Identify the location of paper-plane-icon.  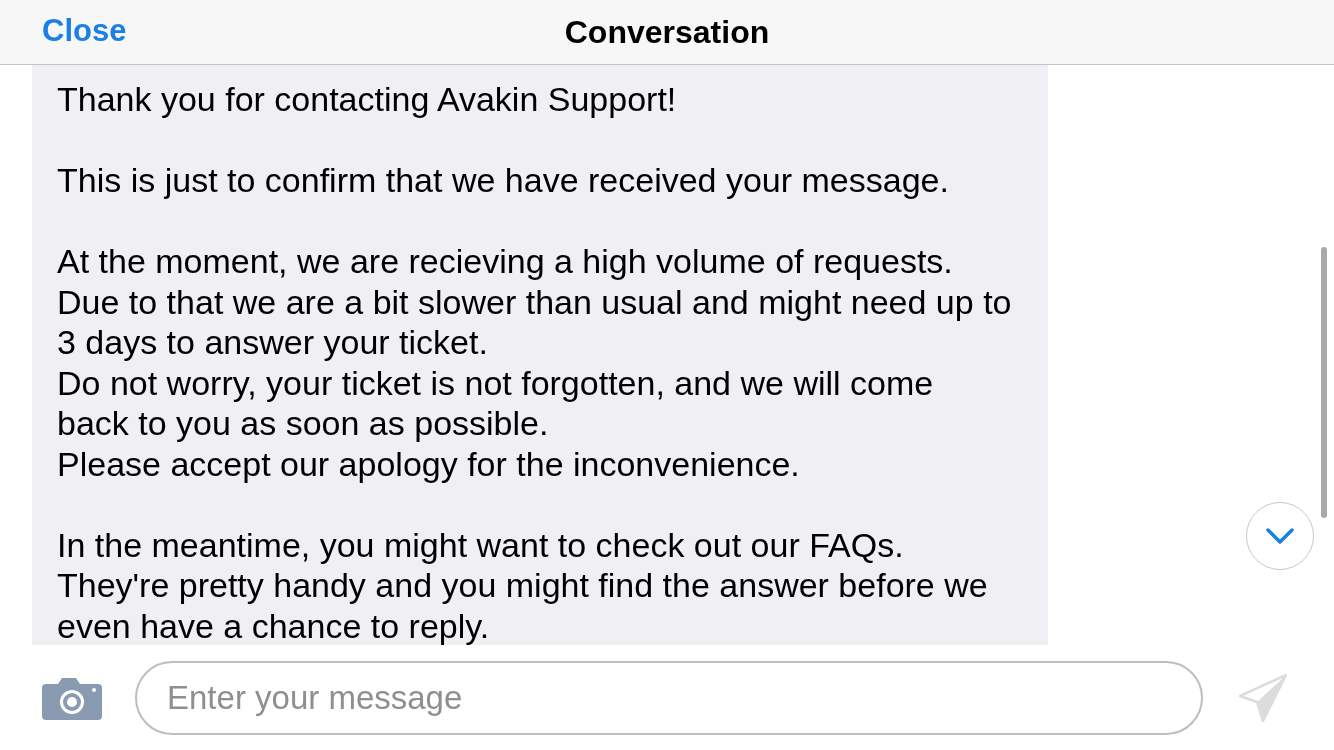
(1263, 697).